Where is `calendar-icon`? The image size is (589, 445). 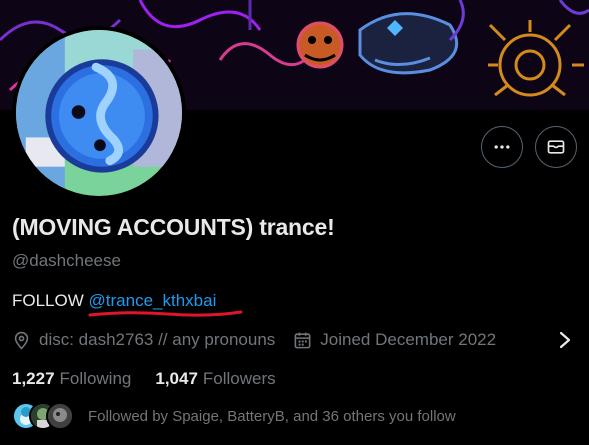 calendar-icon is located at coordinates (302, 340).